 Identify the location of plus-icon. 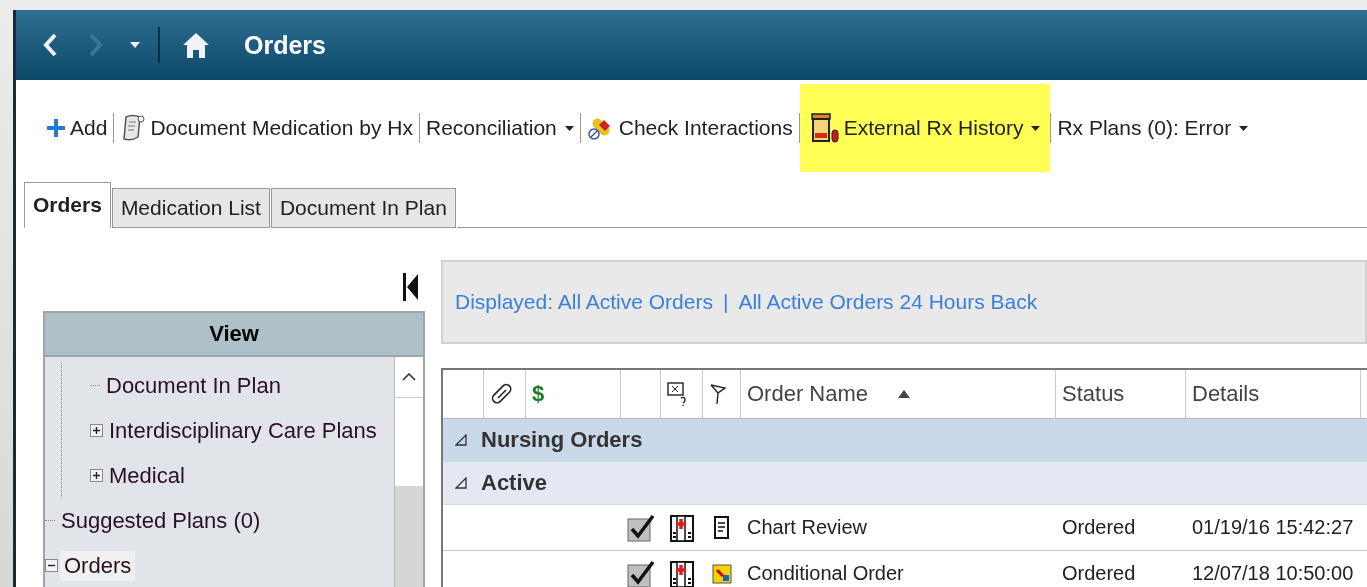
(56, 128).